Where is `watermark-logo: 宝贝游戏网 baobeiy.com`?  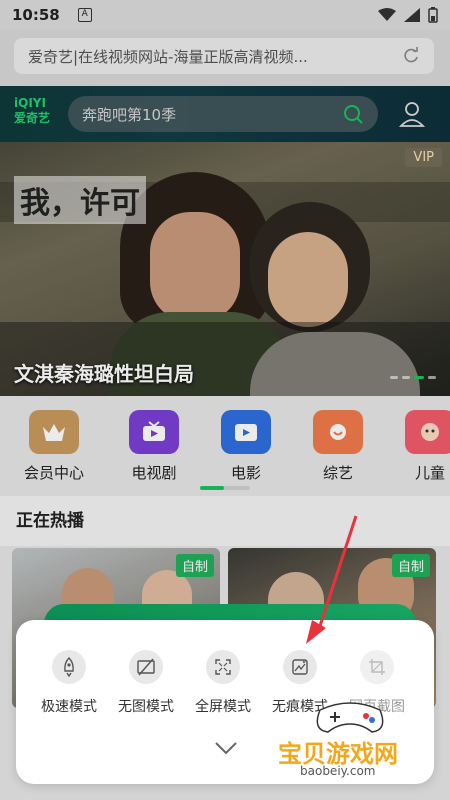 watermark-logo: 宝贝游戏网 baobeiy.com is located at coordinates (350, 745).